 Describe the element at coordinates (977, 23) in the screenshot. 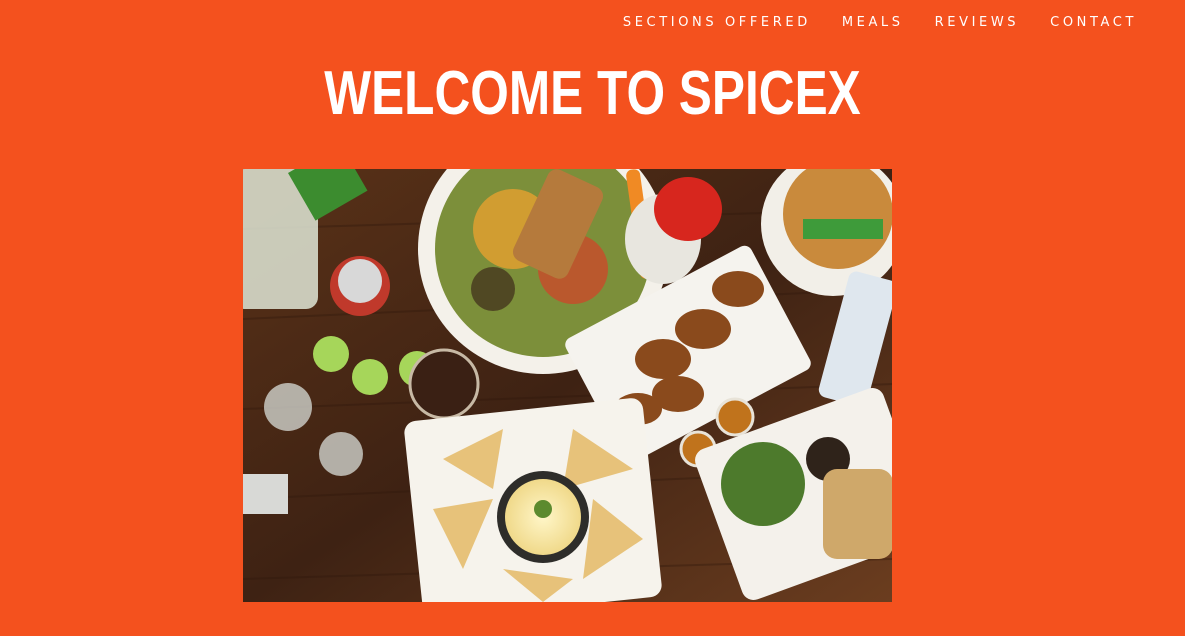

I see `nav-reviews: REVIEWS` at that location.